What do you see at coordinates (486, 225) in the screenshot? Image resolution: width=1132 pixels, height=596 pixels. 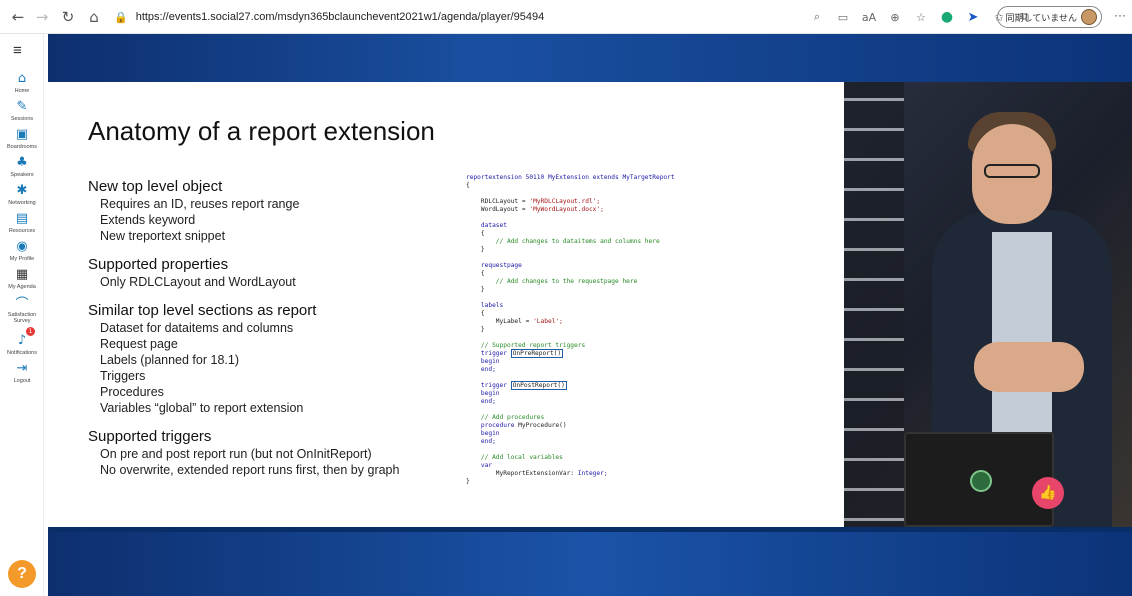 I see `code-line: dataset` at bounding box center [486, 225].